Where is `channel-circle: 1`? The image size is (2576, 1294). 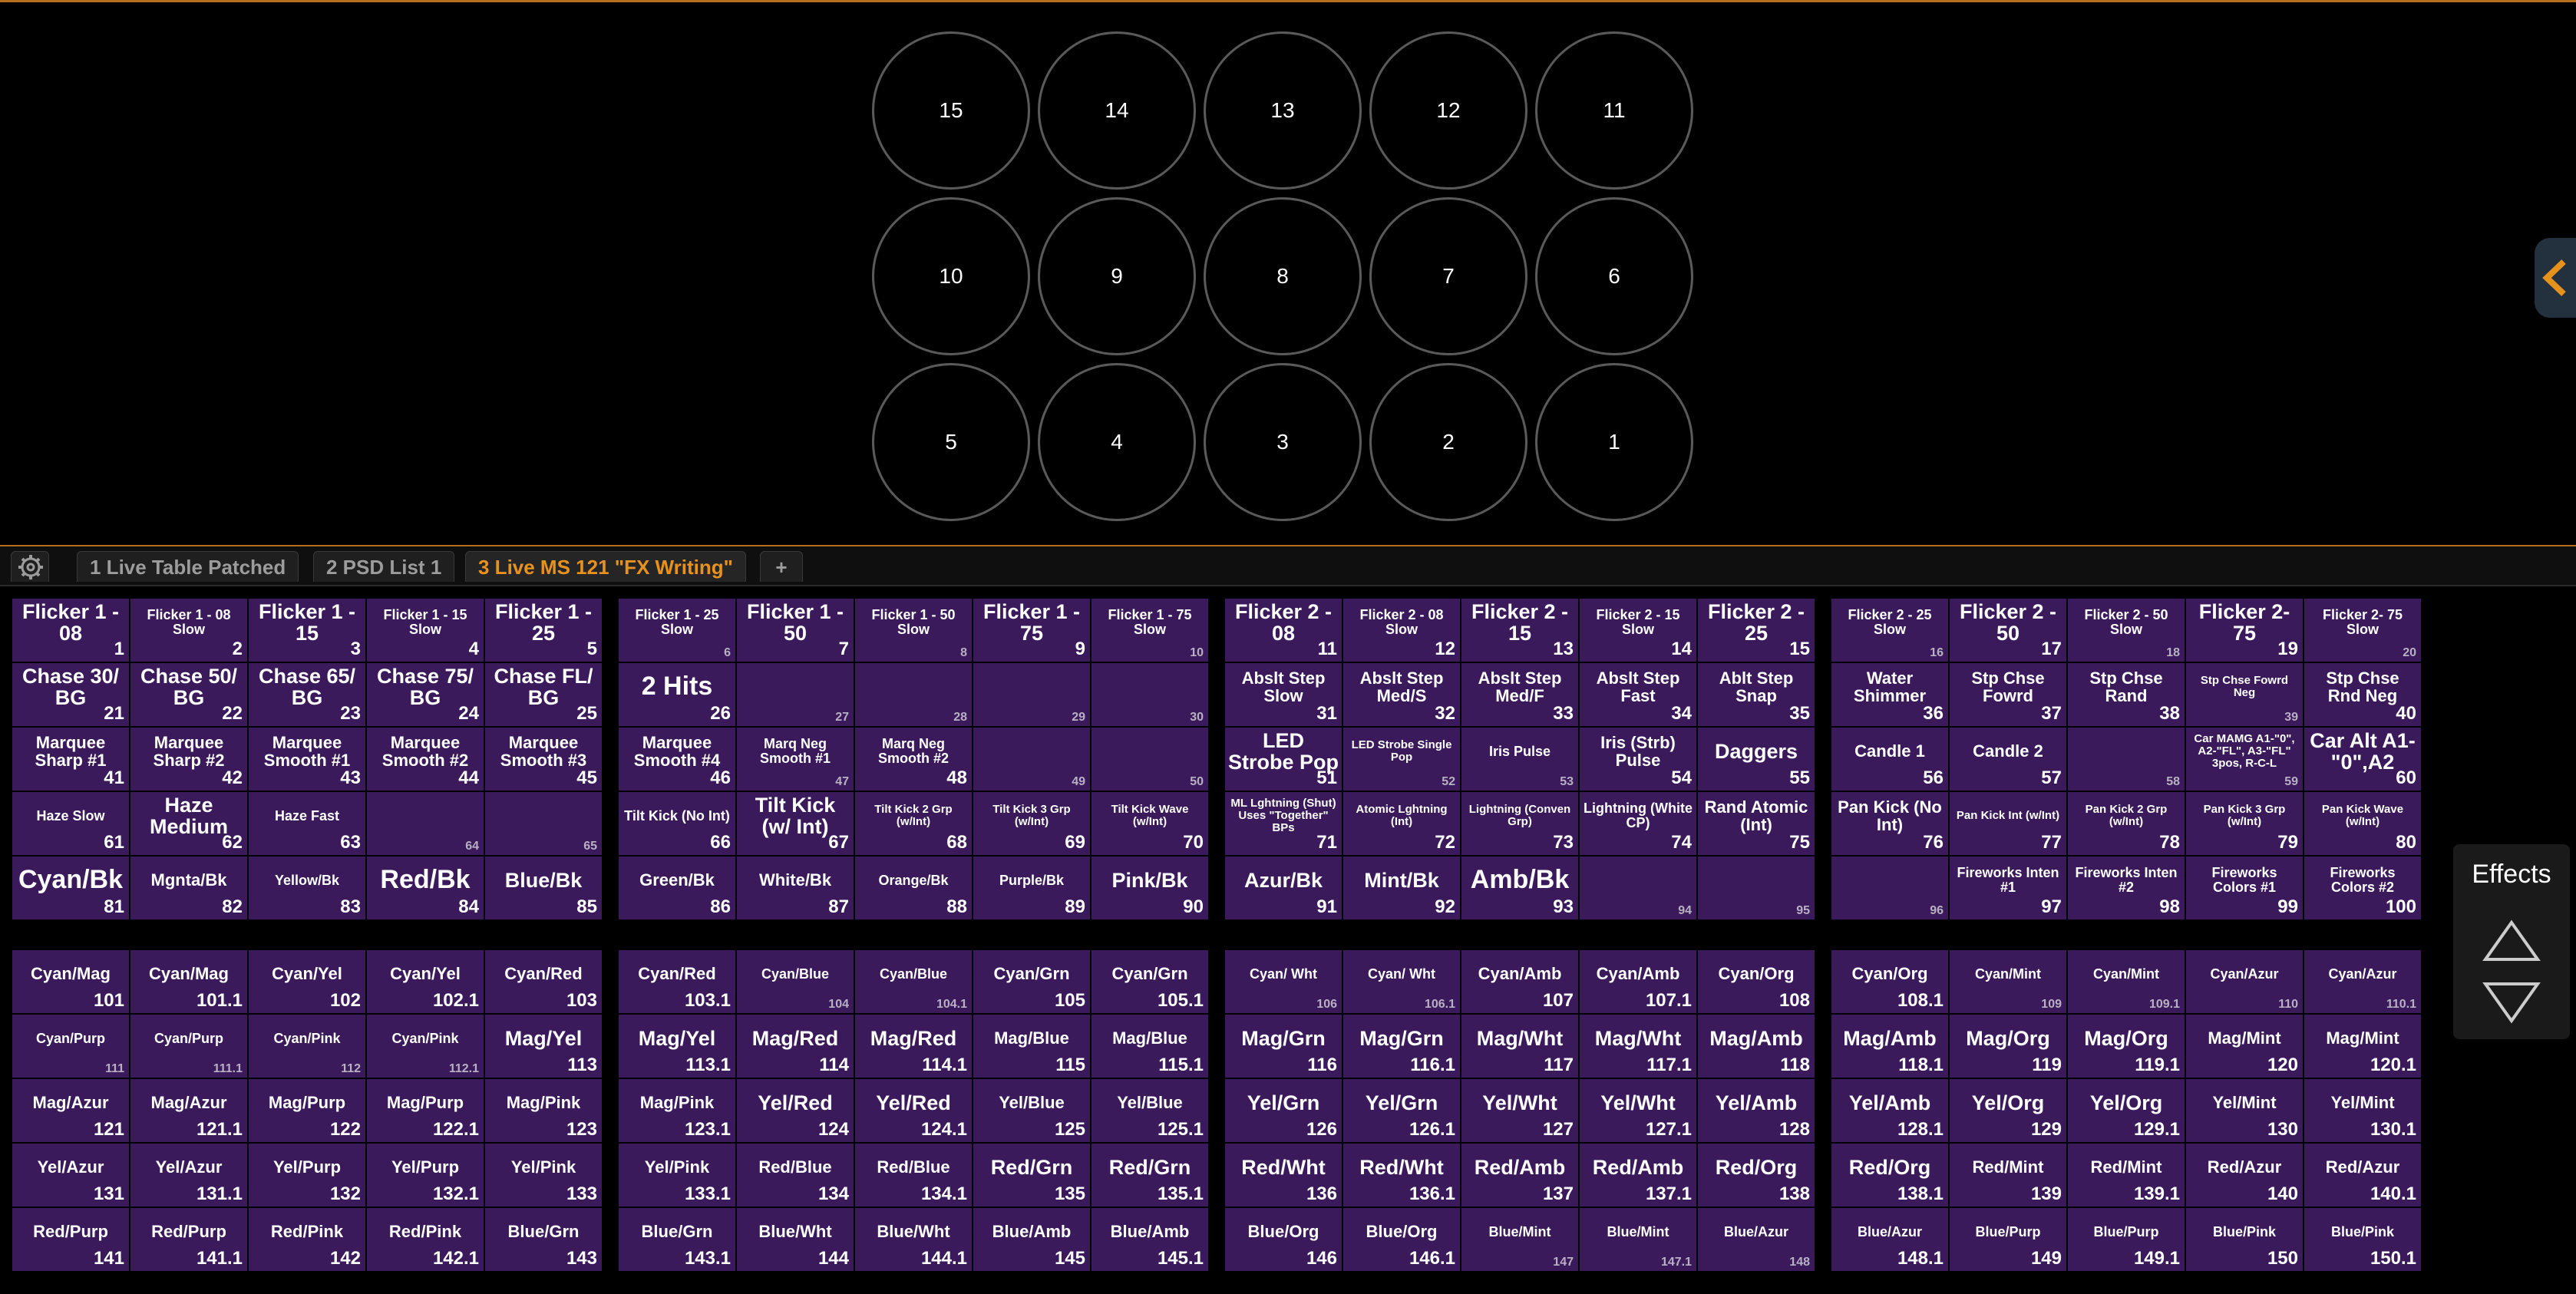
channel-circle: 1 is located at coordinates (1614, 442).